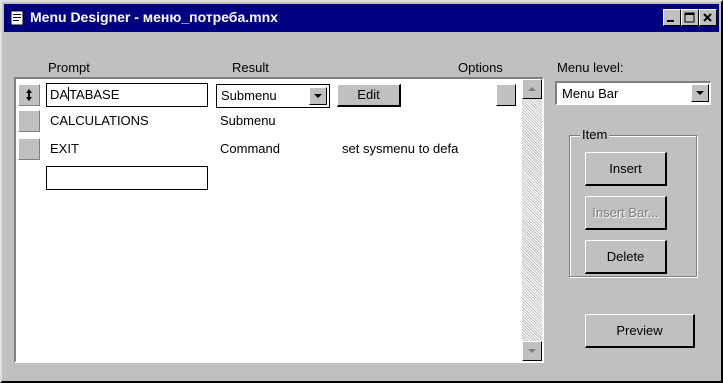 The image size is (723, 383). I want to click on scroll-up-button, so click(532, 89).